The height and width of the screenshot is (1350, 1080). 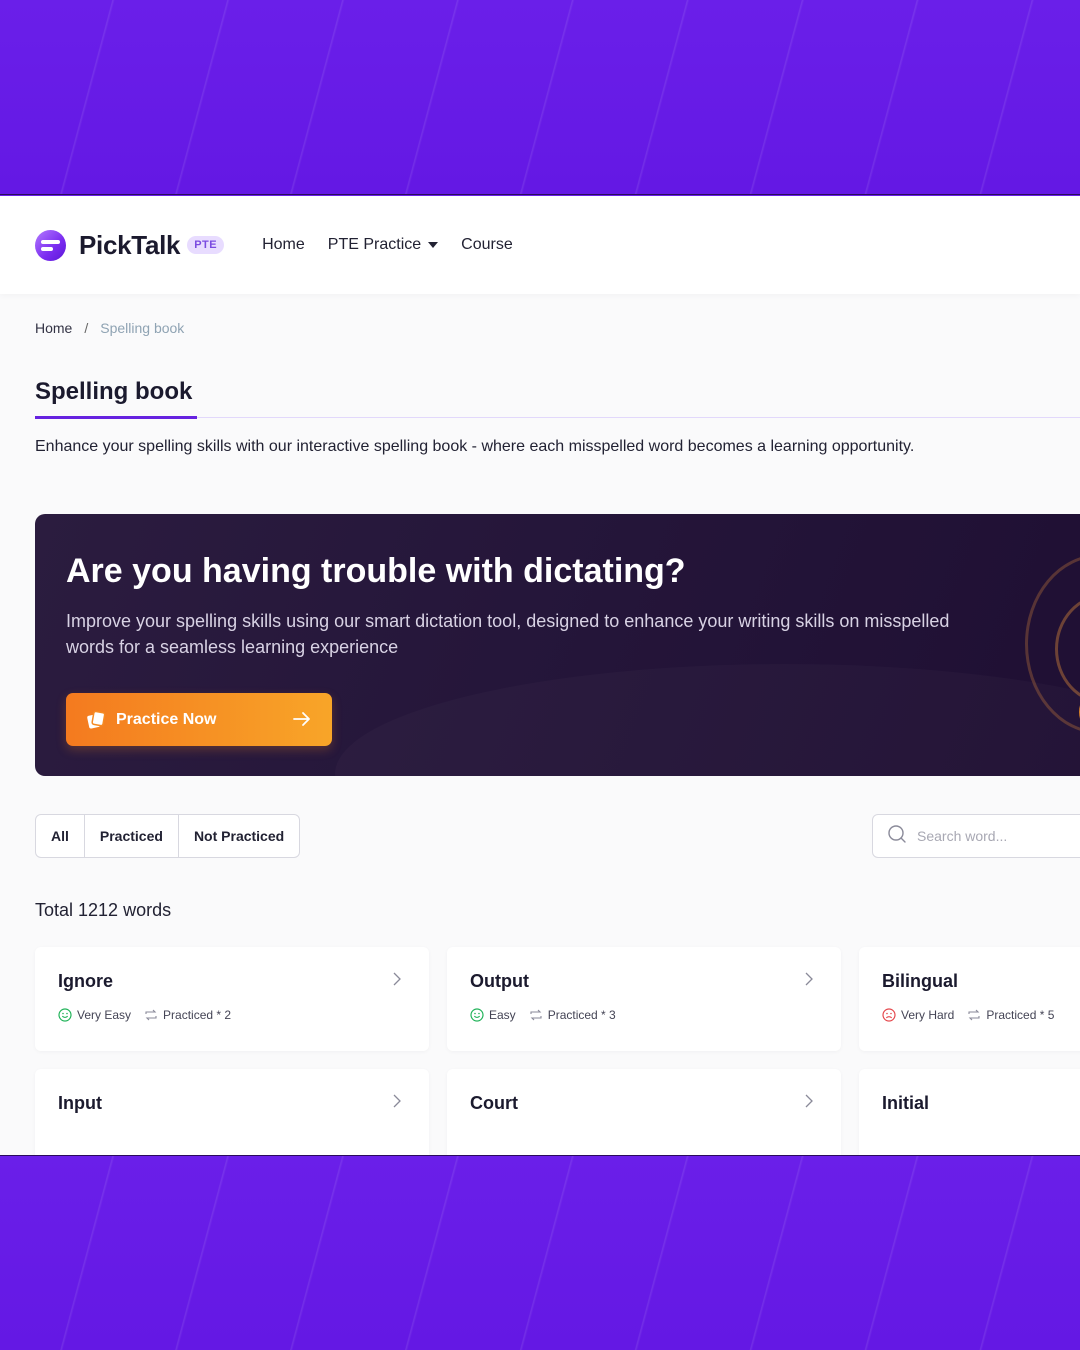 I want to click on brand-name: PickTalk, so click(x=130, y=244).